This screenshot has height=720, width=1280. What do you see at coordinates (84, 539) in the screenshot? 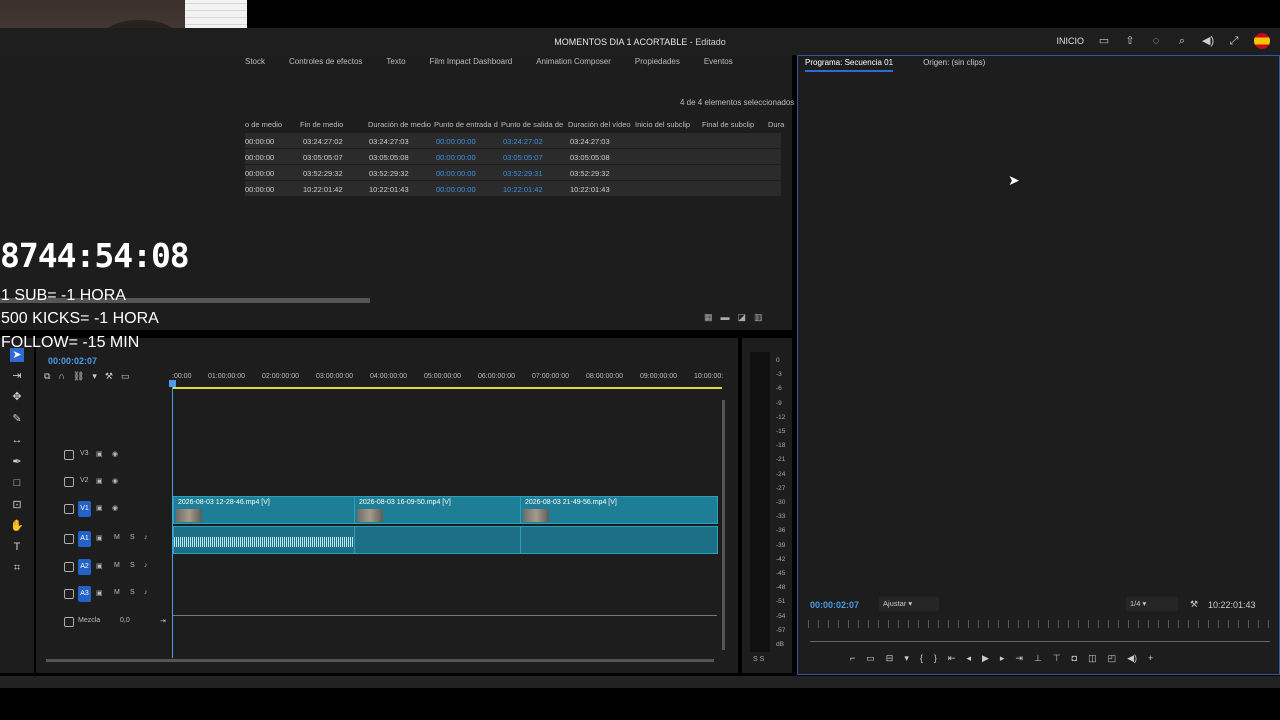
I see `track-target-a1: A1` at bounding box center [84, 539].